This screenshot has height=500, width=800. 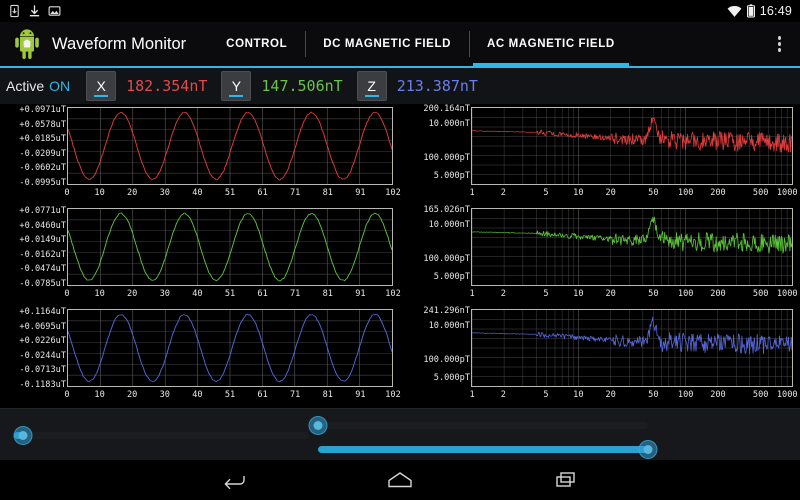 I want to click on axis-value-z: 213.387nT, so click(x=437, y=86).